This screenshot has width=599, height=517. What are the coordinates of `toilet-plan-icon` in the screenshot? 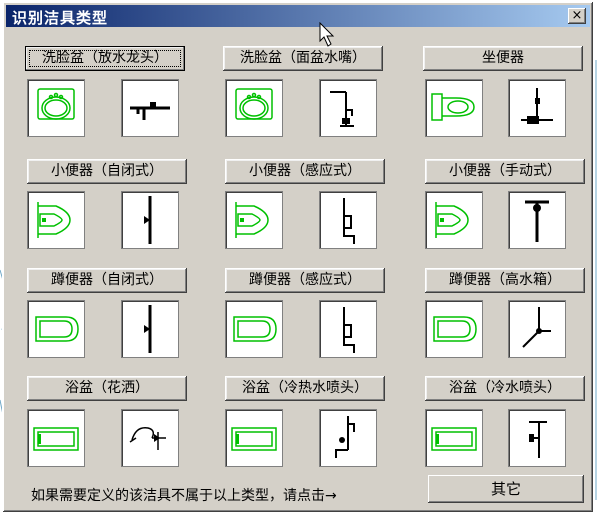 It's located at (454, 108).